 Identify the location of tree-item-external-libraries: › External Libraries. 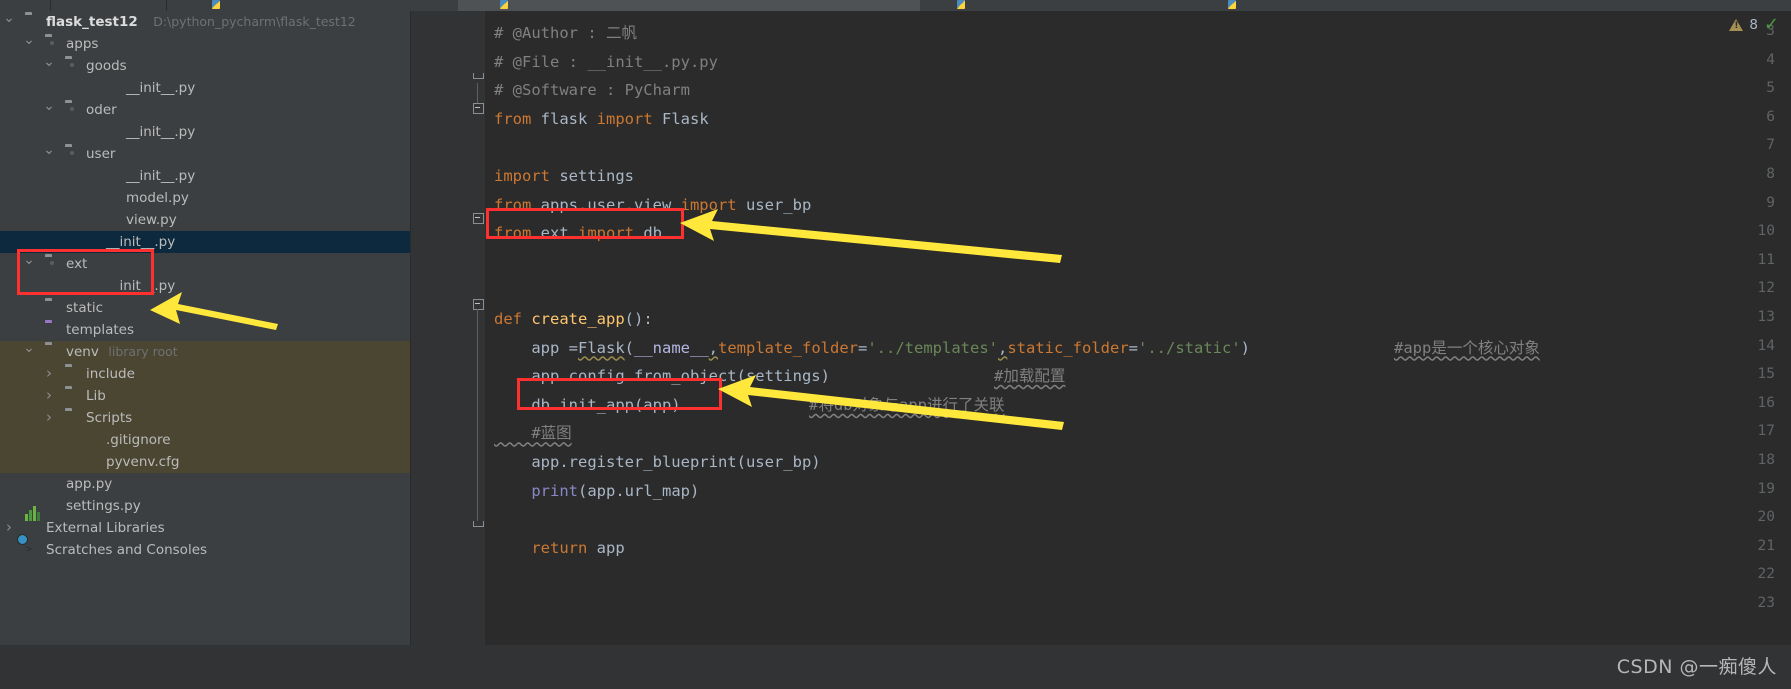
(205, 522).